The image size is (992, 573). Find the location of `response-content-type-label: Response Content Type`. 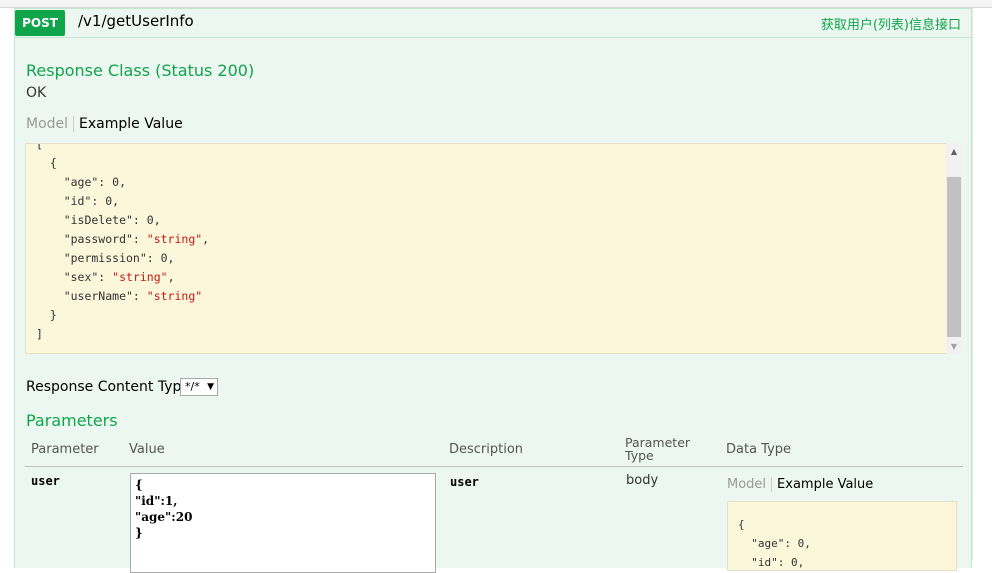

response-content-type-label: Response Content Type is located at coordinates (108, 387).